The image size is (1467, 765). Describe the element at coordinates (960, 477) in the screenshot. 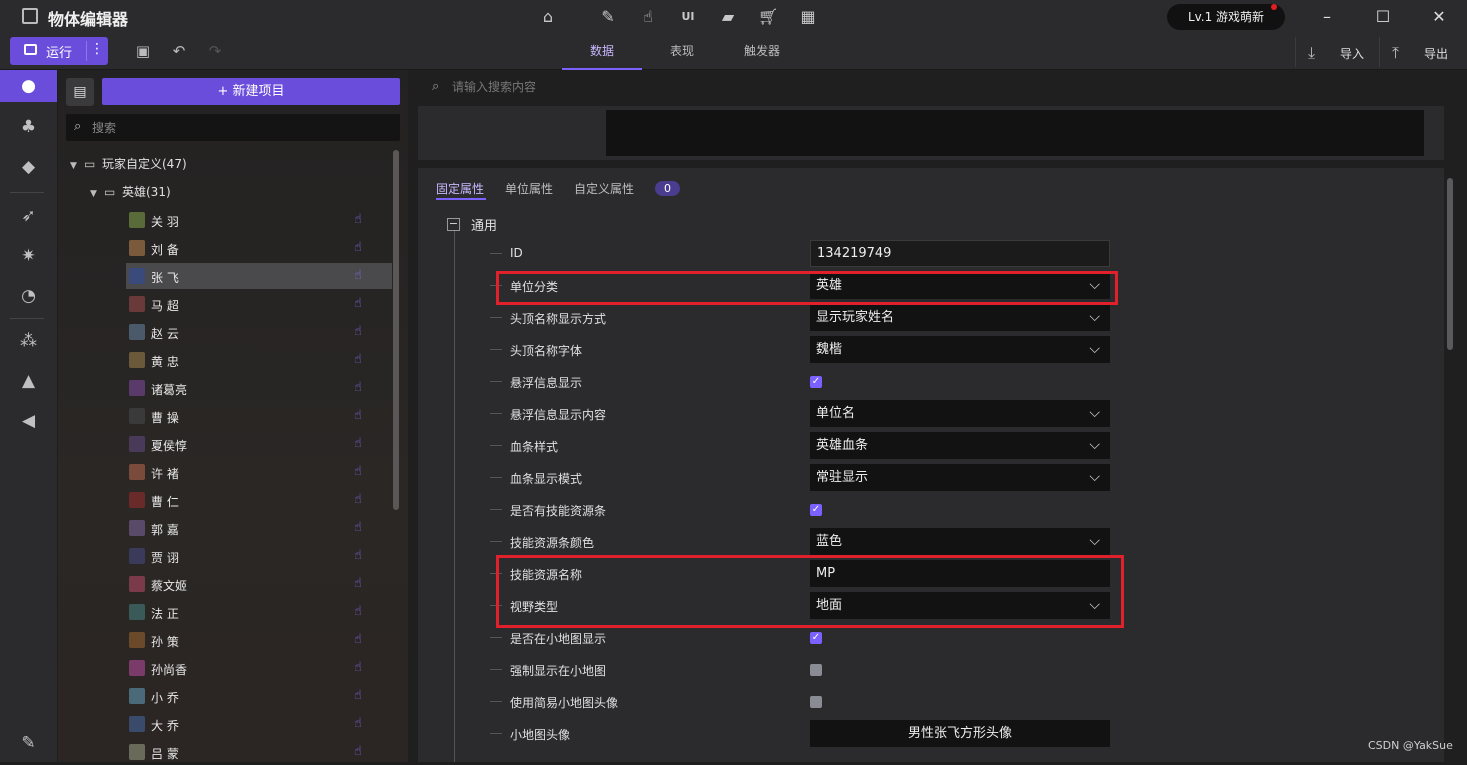

I see `property-select: 常驻显示 ⌵` at that location.